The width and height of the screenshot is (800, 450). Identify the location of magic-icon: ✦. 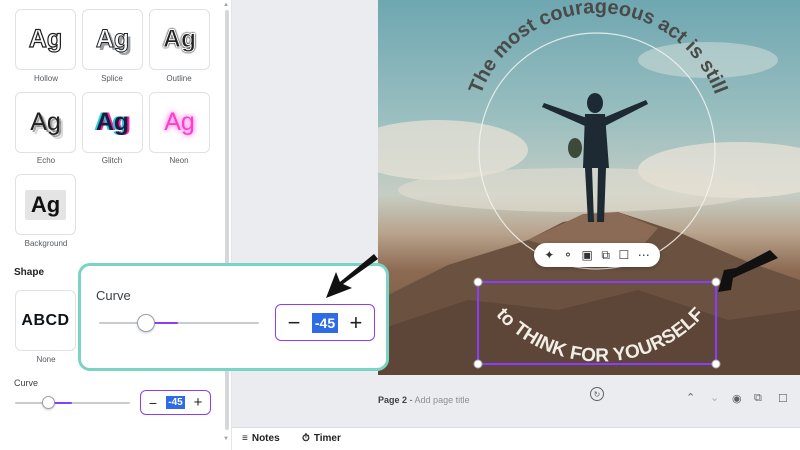
(549, 255).